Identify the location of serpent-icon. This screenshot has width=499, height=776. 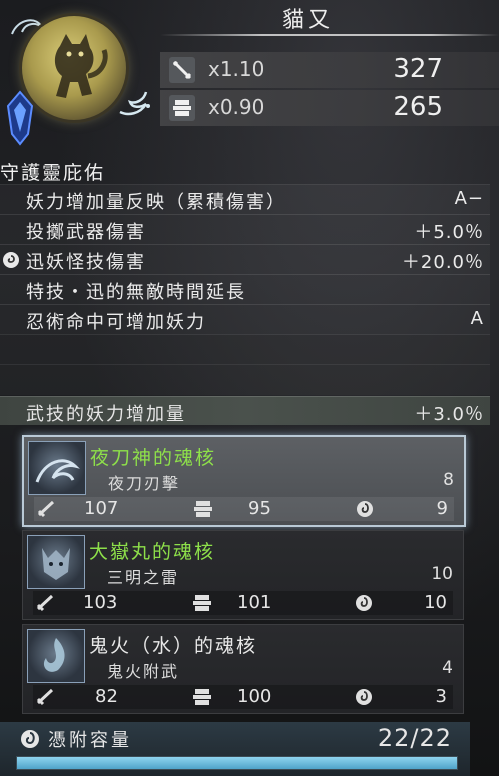
(57, 471).